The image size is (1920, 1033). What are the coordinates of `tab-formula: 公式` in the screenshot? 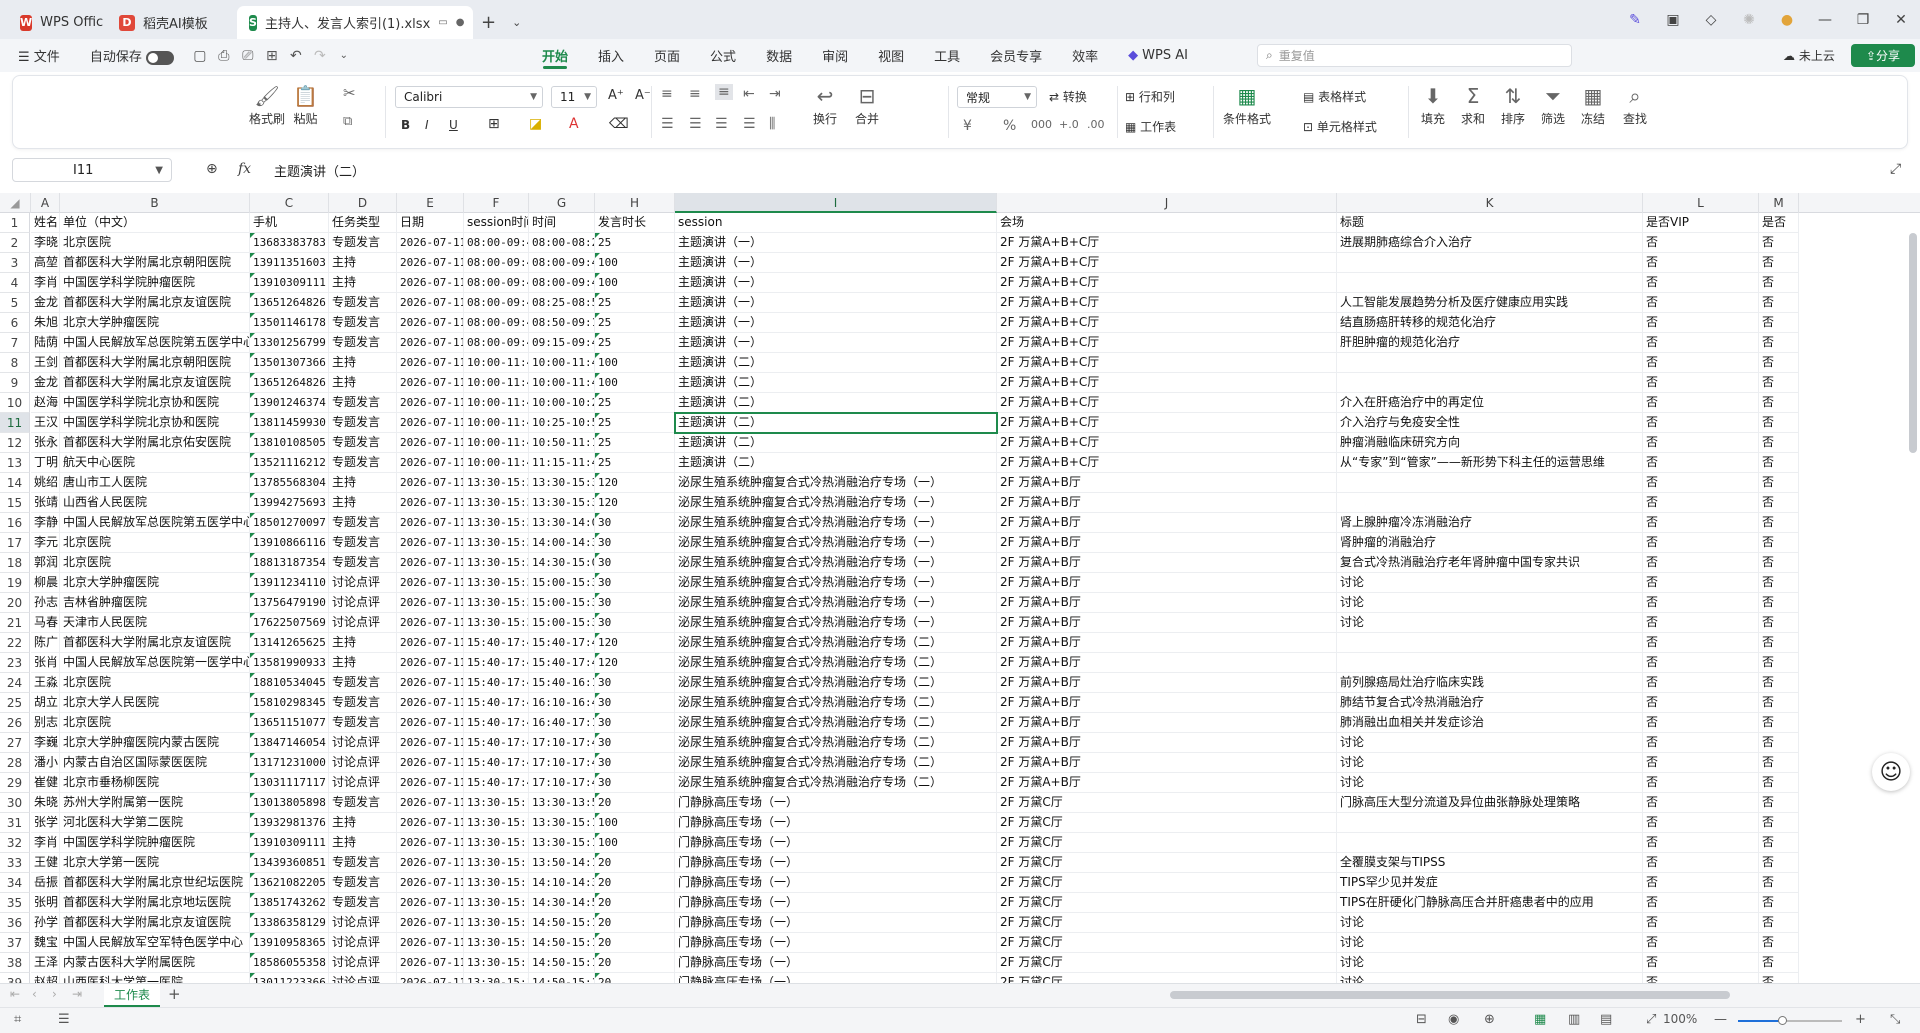 It's located at (723, 55).